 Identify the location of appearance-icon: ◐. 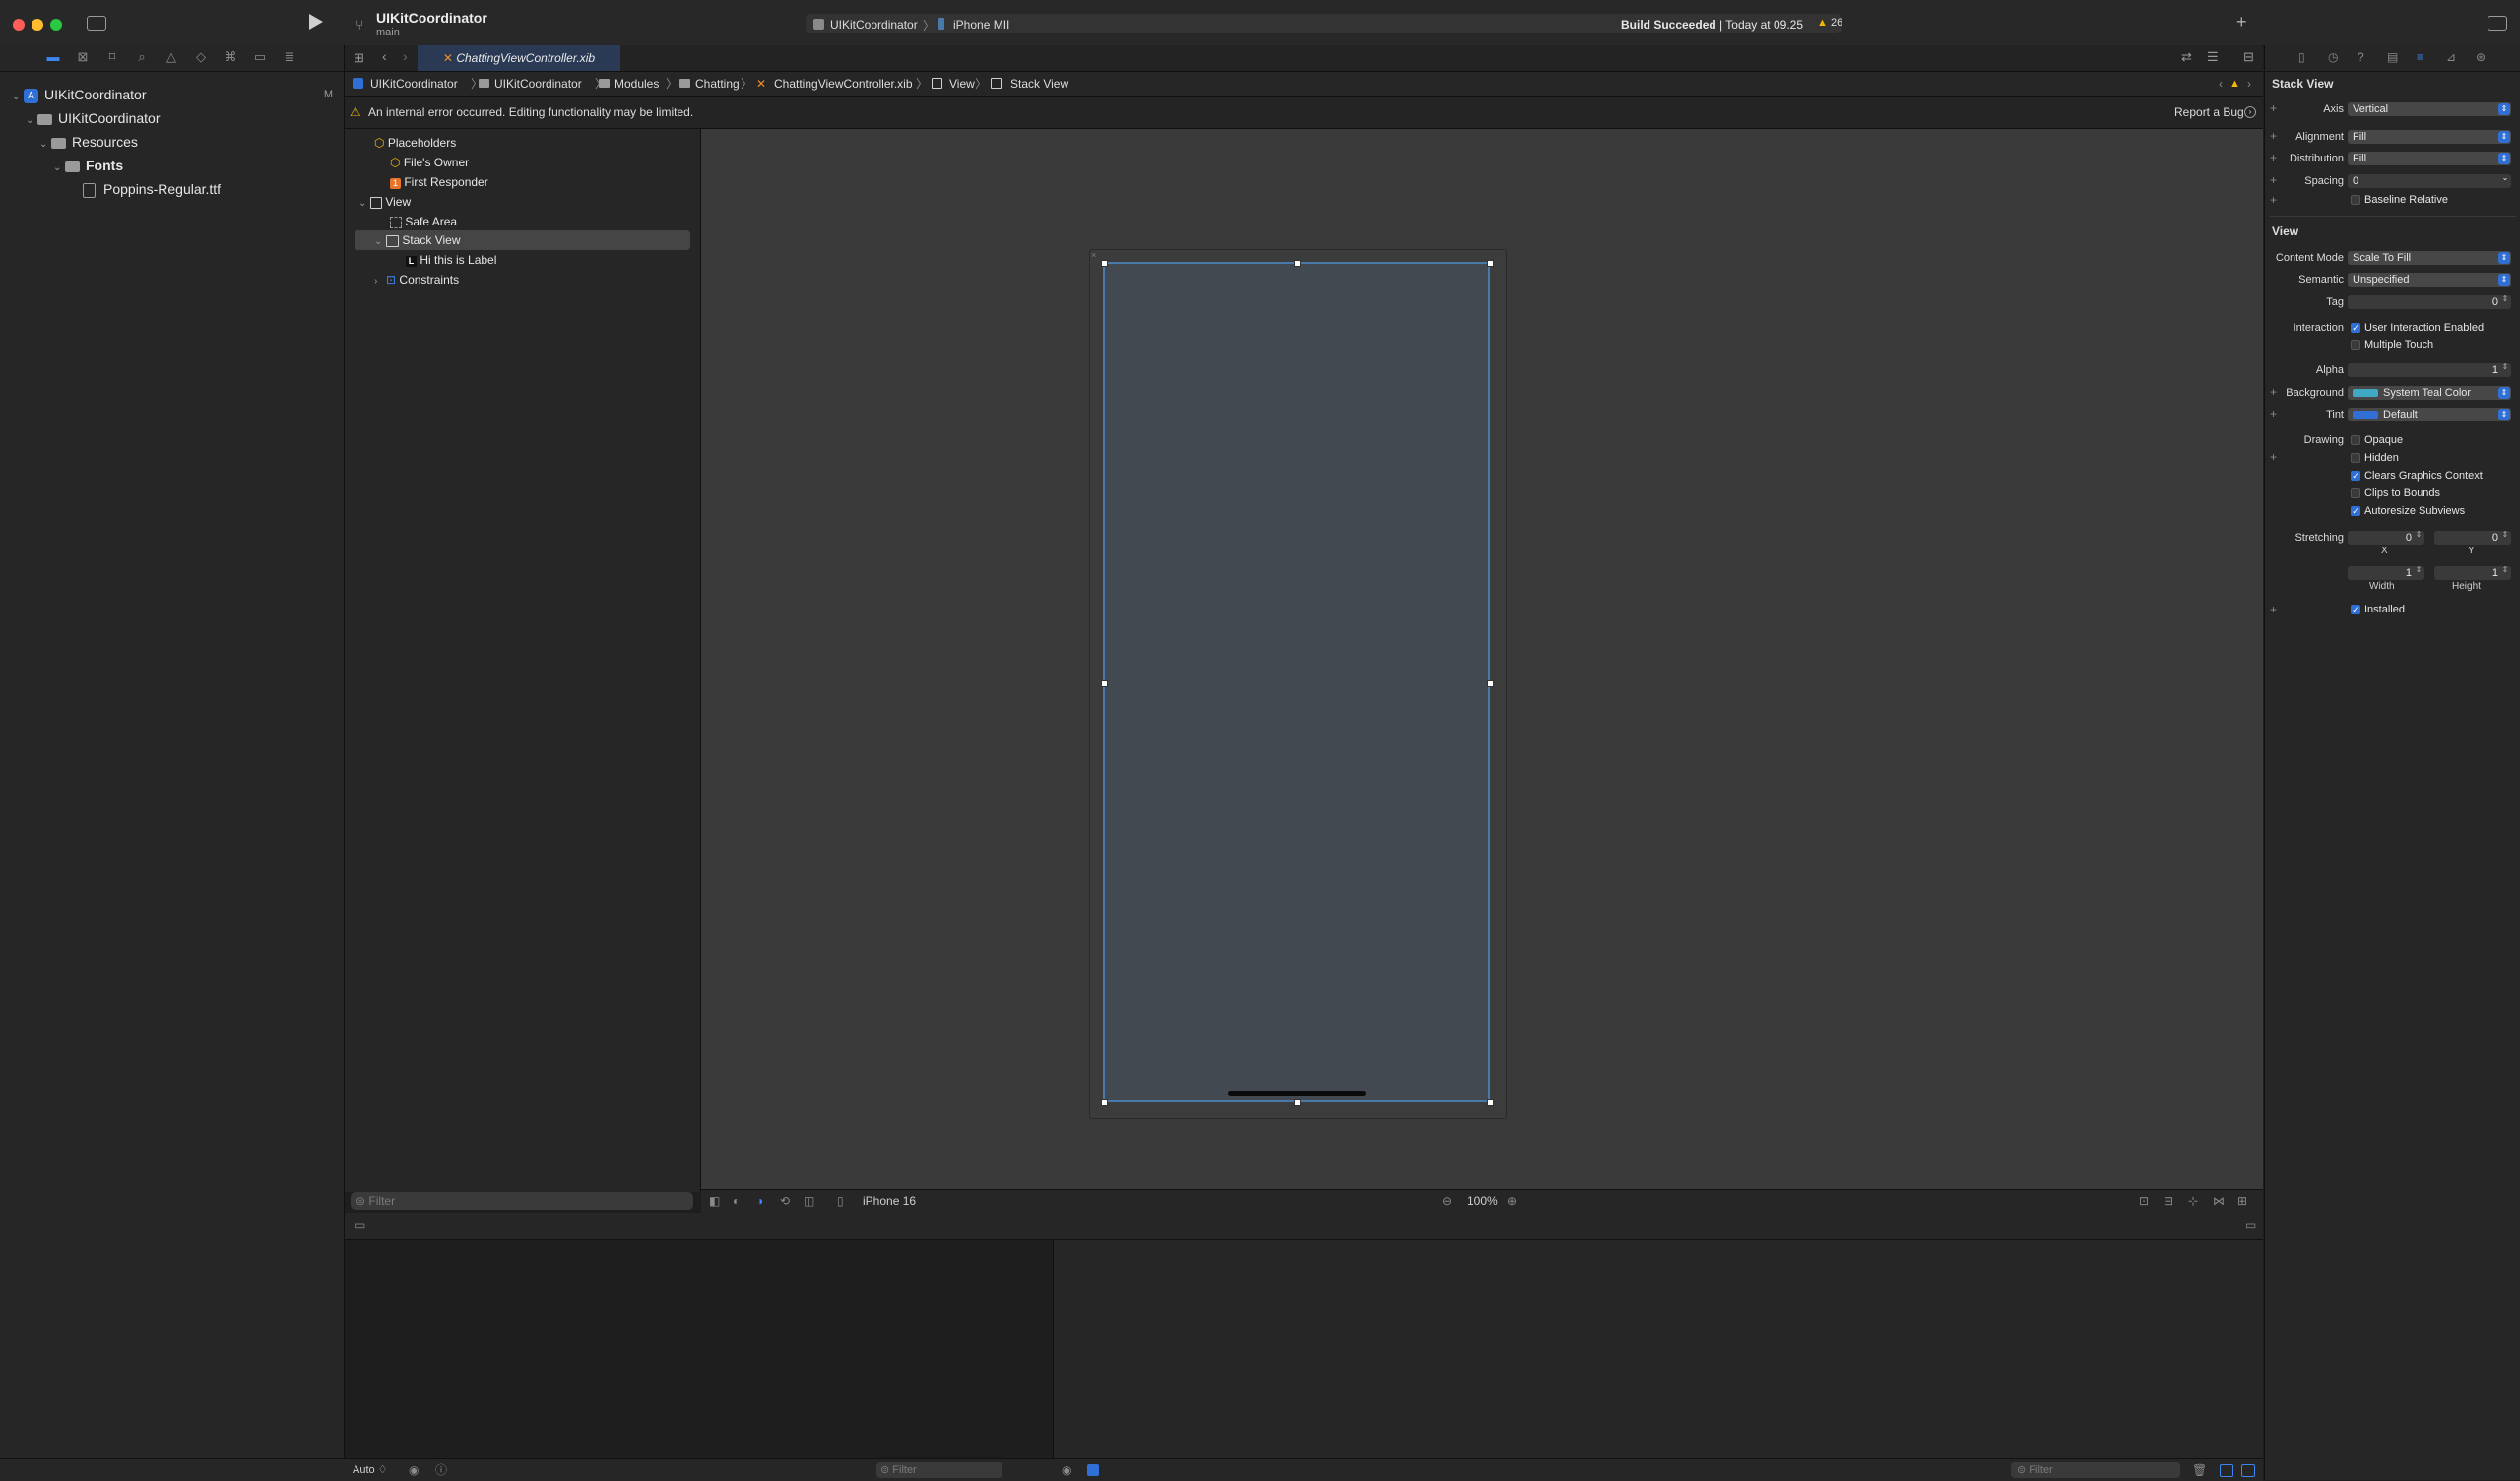
(736, 1201).